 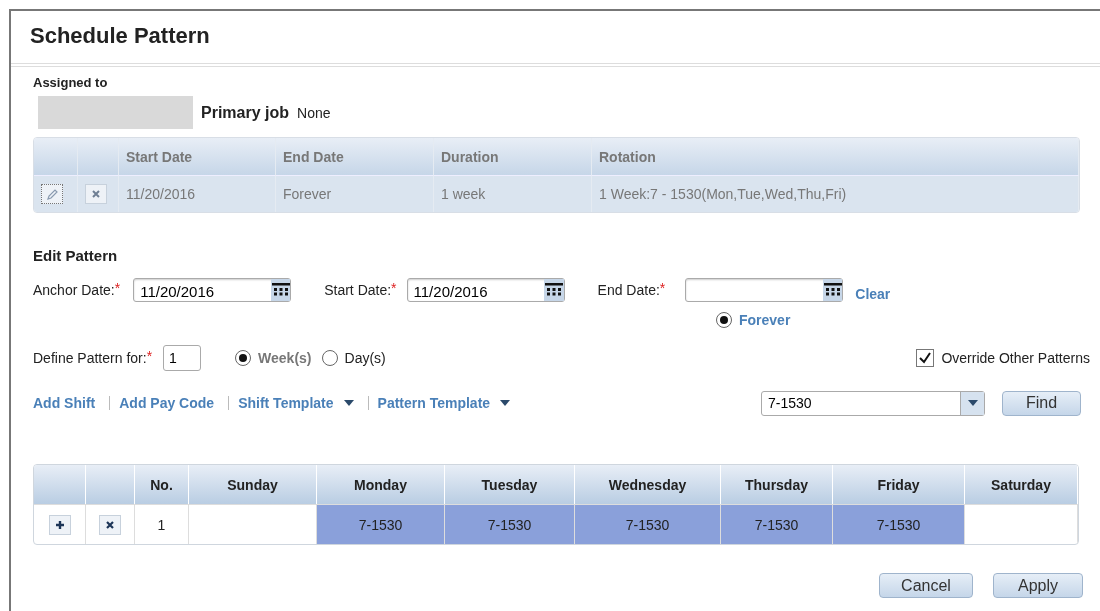 What do you see at coordinates (355, 193) in the screenshot?
I see `table-cell: Forever` at bounding box center [355, 193].